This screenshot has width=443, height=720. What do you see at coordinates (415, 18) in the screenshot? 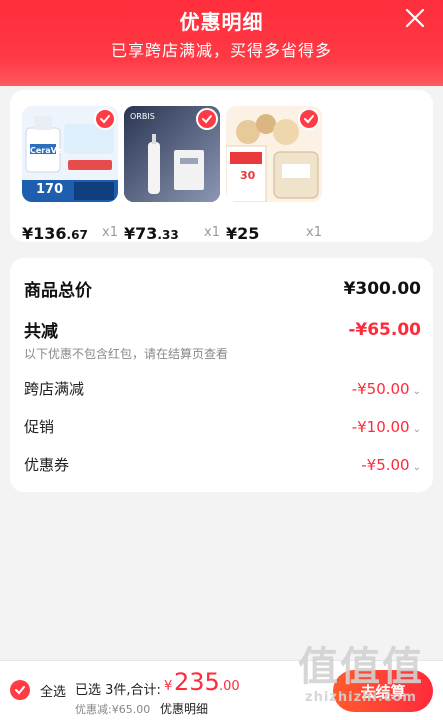
I see `close-icon` at bounding box center [415, 18].